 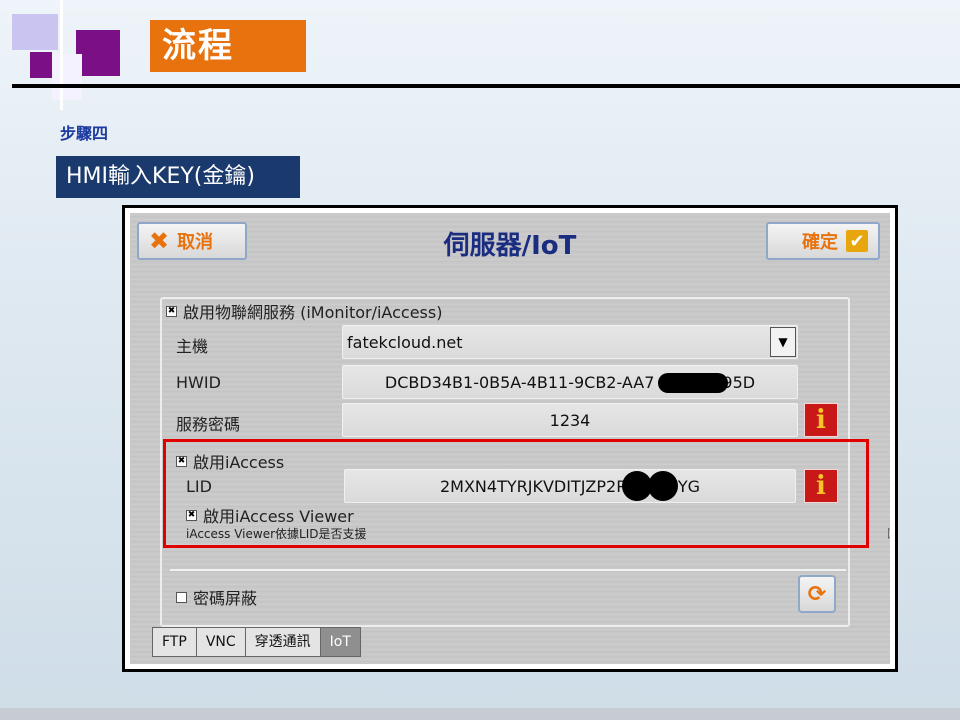 I want to click on service-password-value: 1234, so click(x=570, y=420).